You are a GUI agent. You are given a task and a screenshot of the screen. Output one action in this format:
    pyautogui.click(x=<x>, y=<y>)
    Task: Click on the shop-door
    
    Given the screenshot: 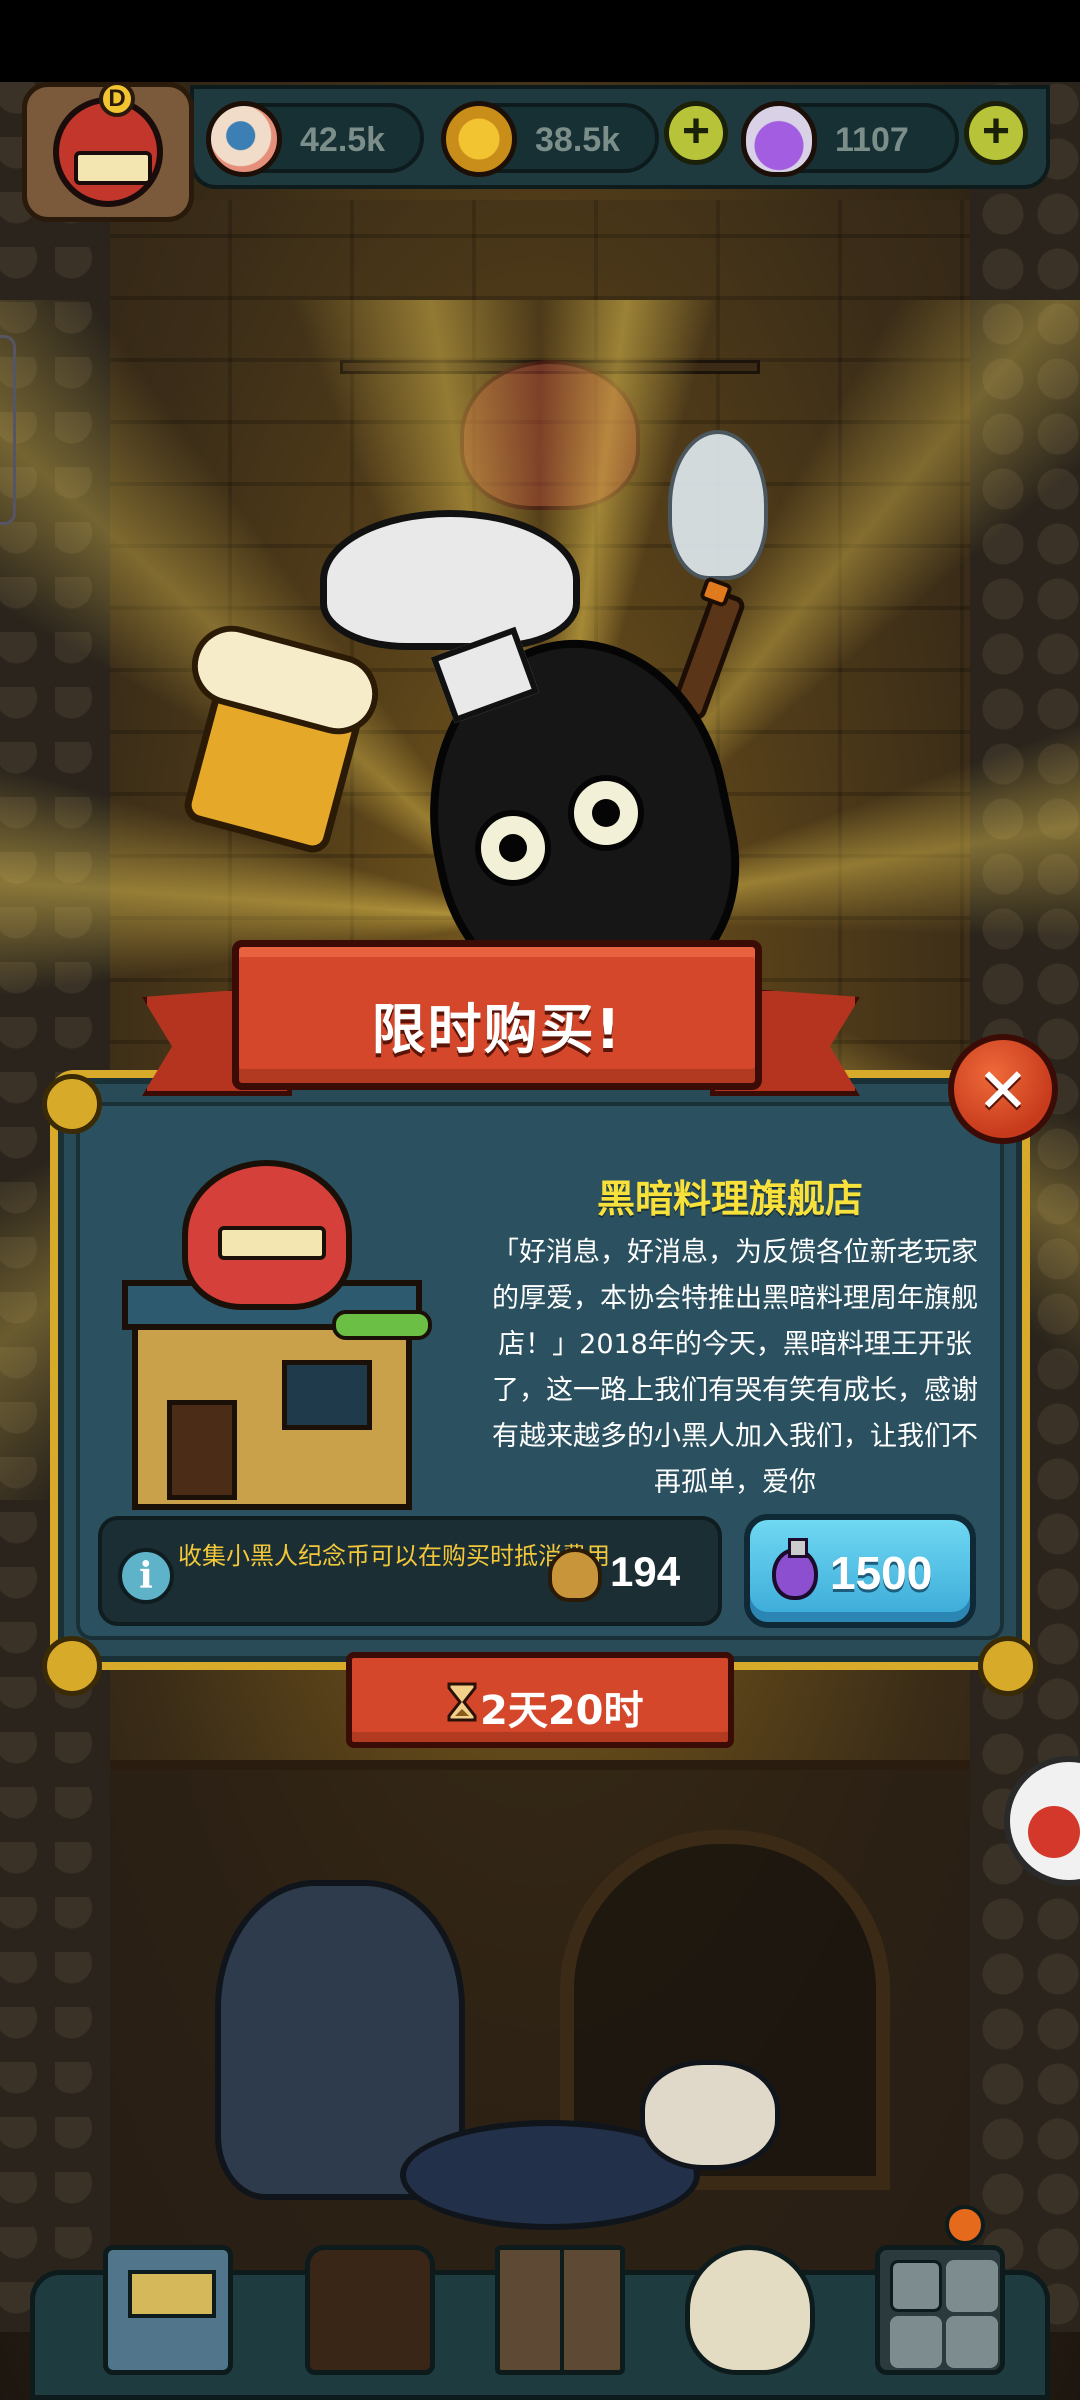 What is the action you would take?
    pyautogui.click(x=202, y=1450)
    